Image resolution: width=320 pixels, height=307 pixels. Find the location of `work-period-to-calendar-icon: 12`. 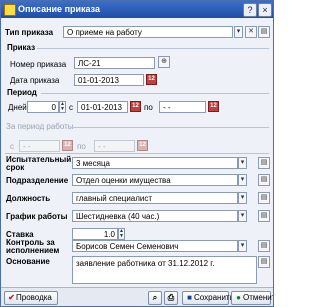

work-period-to-calendar-icon: 12 is located at coordinates (142, 145).